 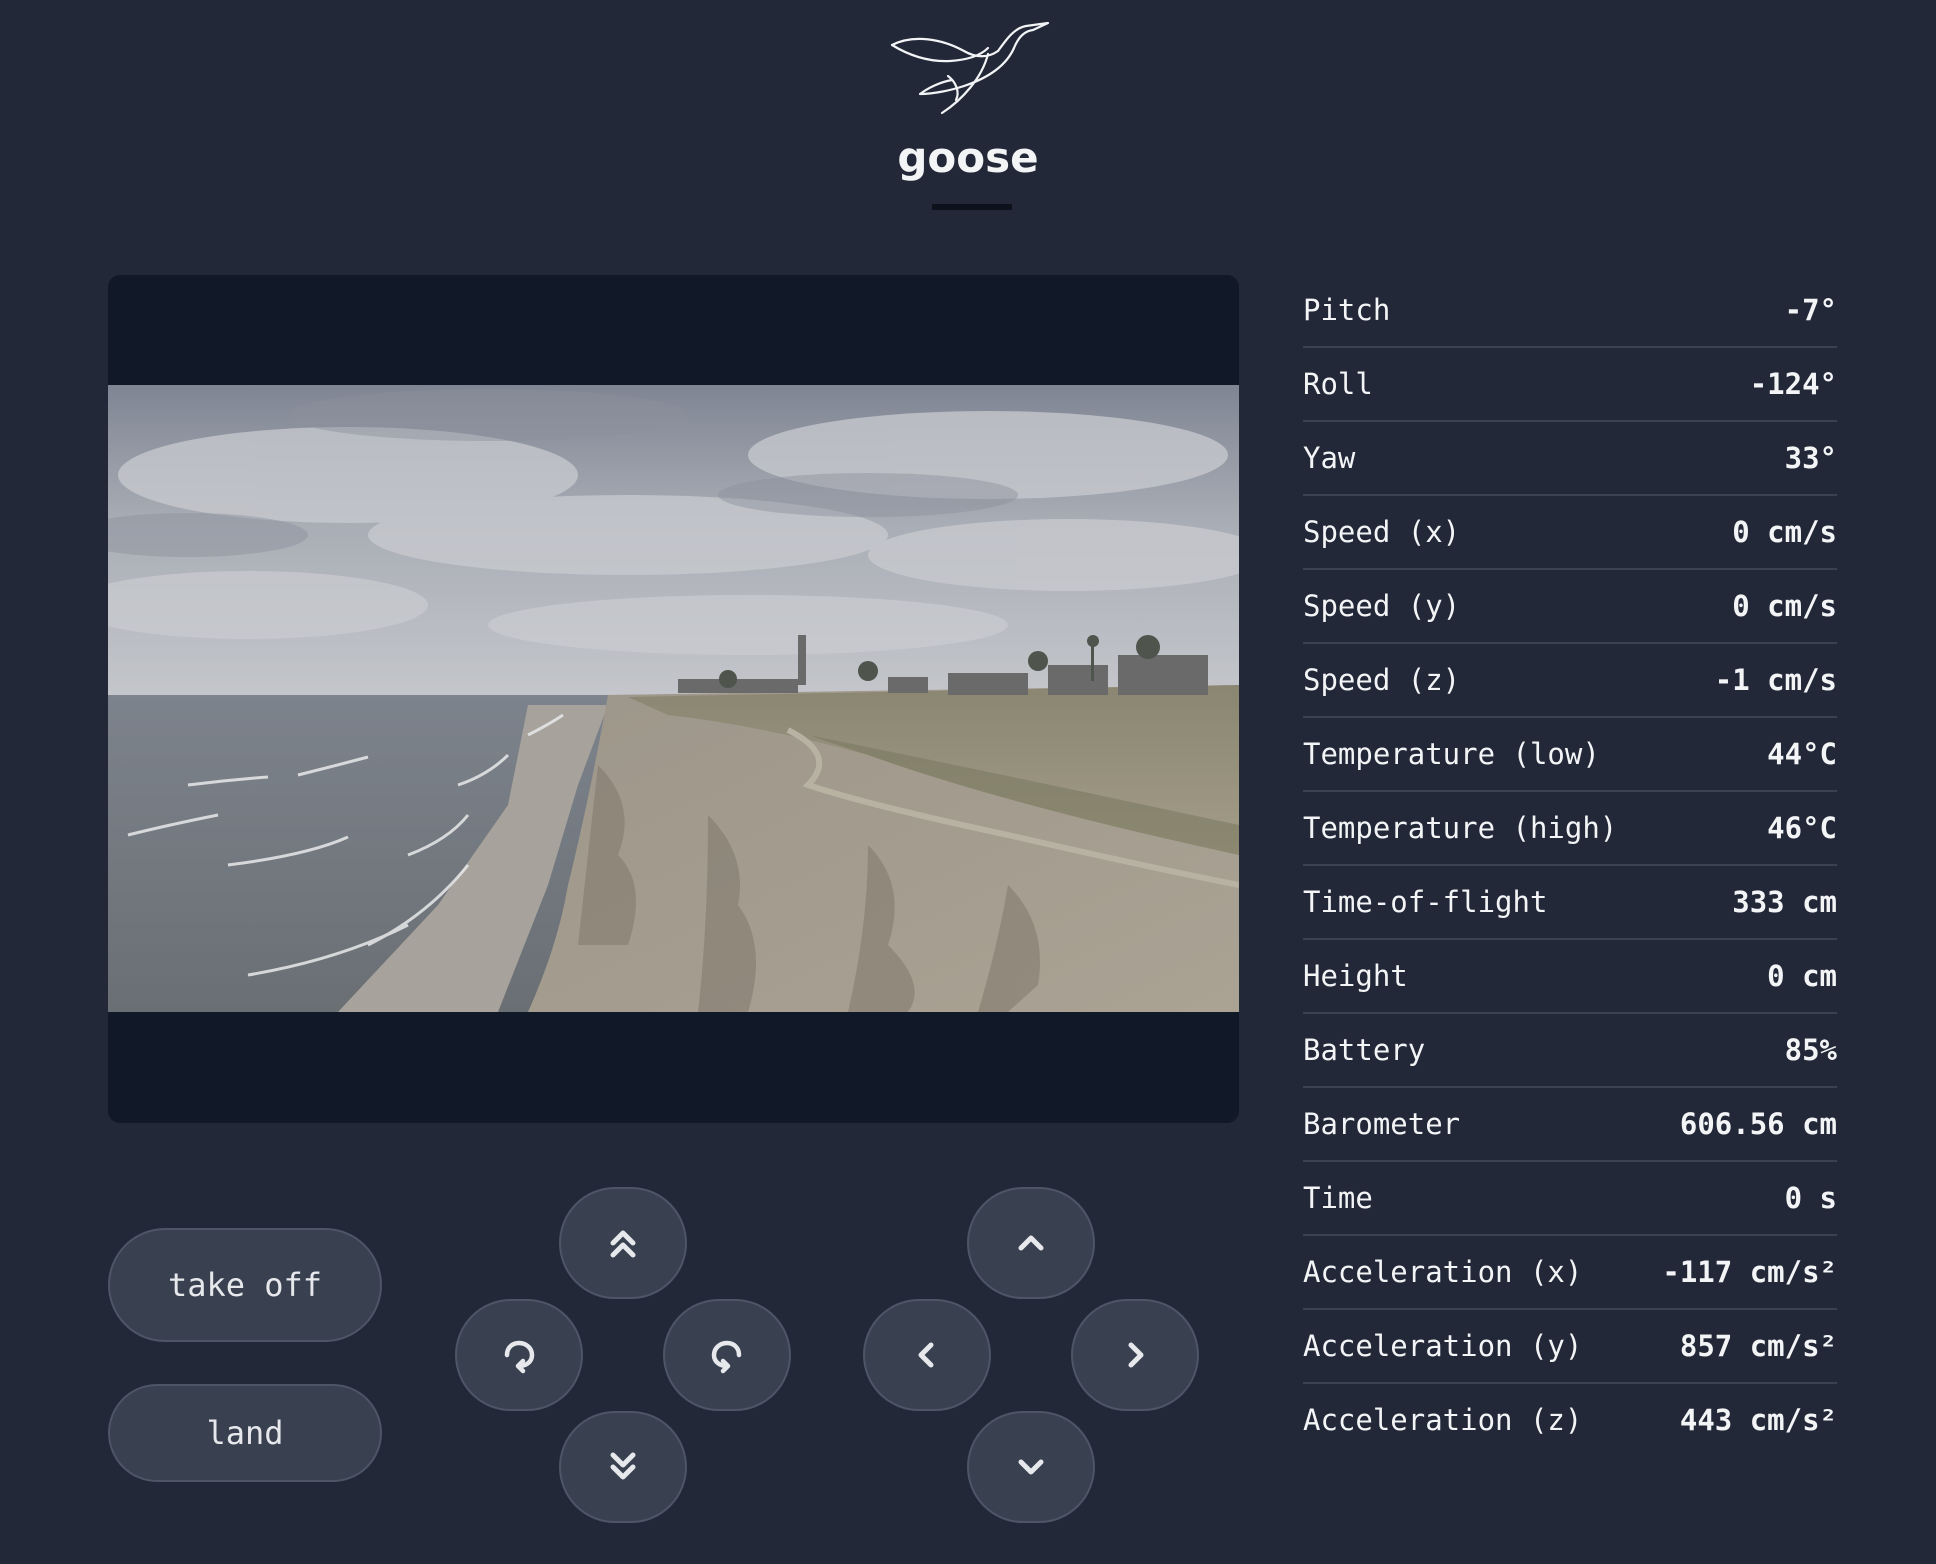 I want to click on title-underline, so click(x=972, y=207).